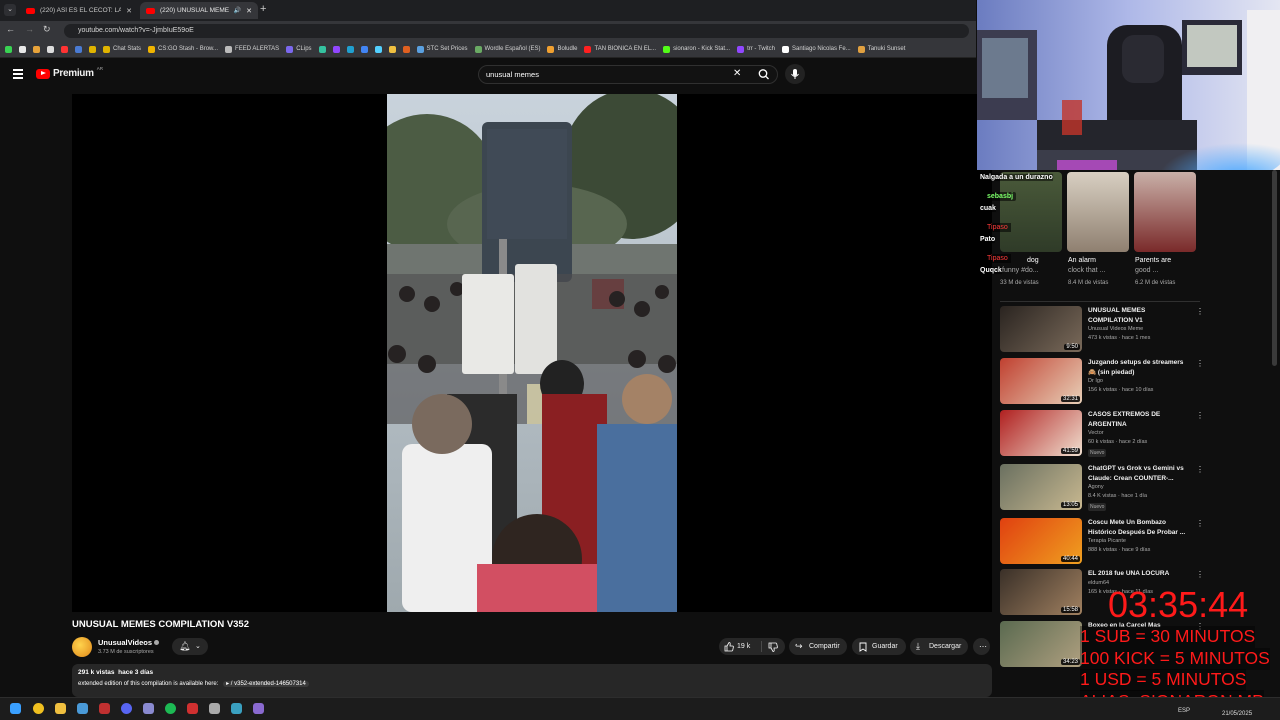 The height and width of the screenshot is (720, 1280). What do you see at coordinates (562, 49) in the screenshot?
I see `bookmark-item: Boludle` at bounding box center [562, 49].